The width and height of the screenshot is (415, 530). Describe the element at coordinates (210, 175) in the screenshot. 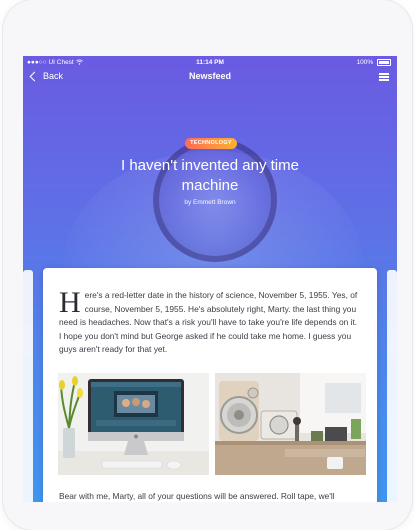

I see `article-title: I haven't invented any time machine` at that location.